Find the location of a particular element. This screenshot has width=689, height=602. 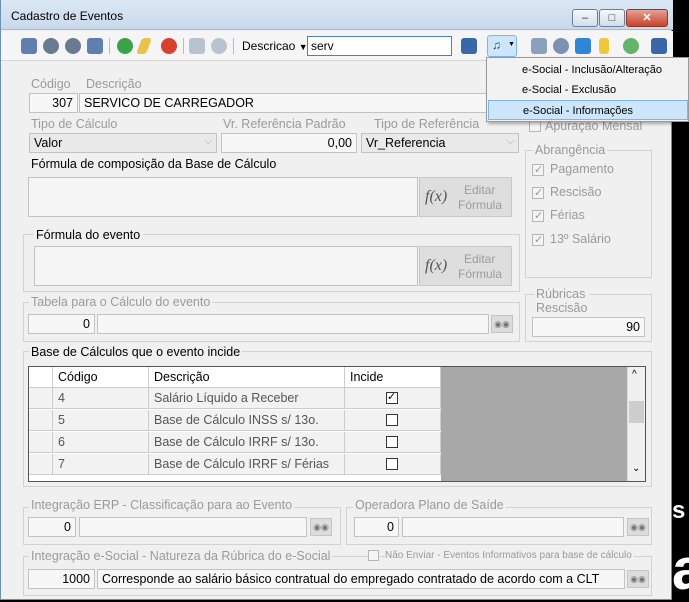

grid-cell-incide: ✓ is located at coordinates (393, 398).